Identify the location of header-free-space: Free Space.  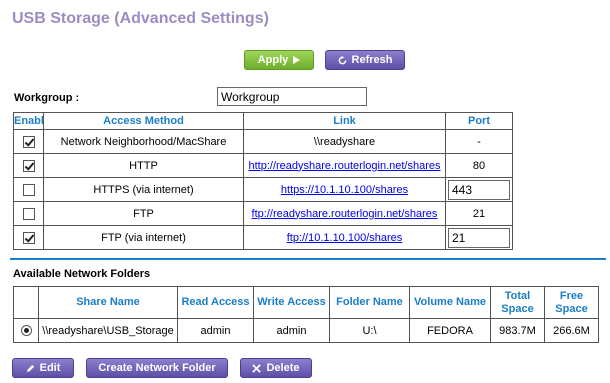
(571, 302).